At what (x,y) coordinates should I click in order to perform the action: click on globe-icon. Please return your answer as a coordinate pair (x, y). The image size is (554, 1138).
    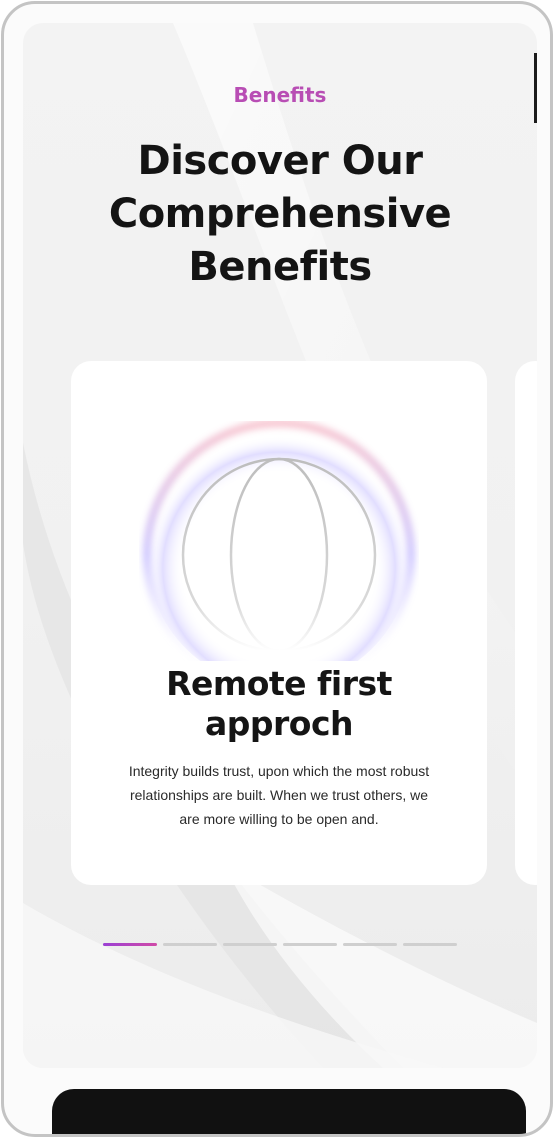
    Looking at the image, I should click on (279, 541).